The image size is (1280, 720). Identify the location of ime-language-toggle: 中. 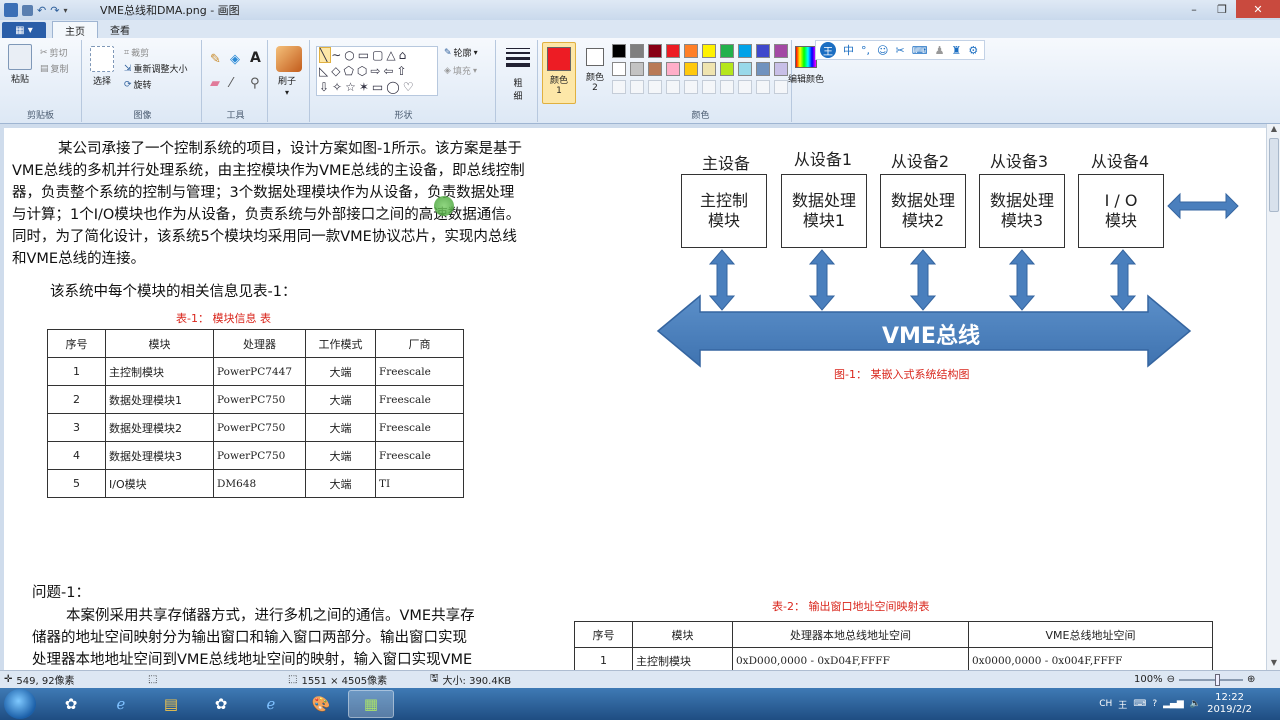
(848, 50).